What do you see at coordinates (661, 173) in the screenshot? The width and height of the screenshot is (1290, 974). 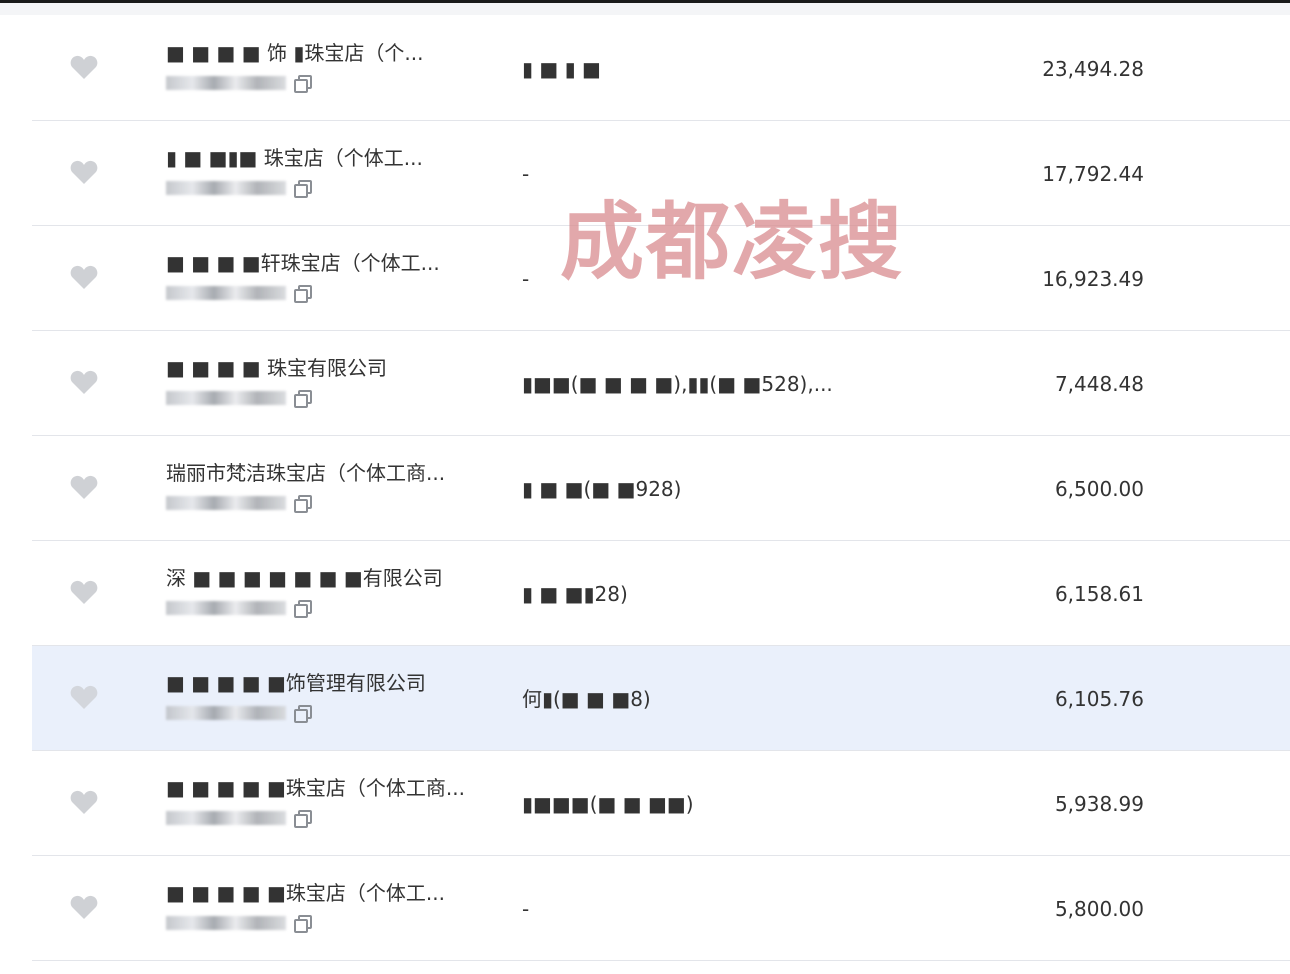 I see `list-item: ▮ ■ ■▮■ 珠宝店（个体工... - 17,792.44` at bounding box center [661, 173].